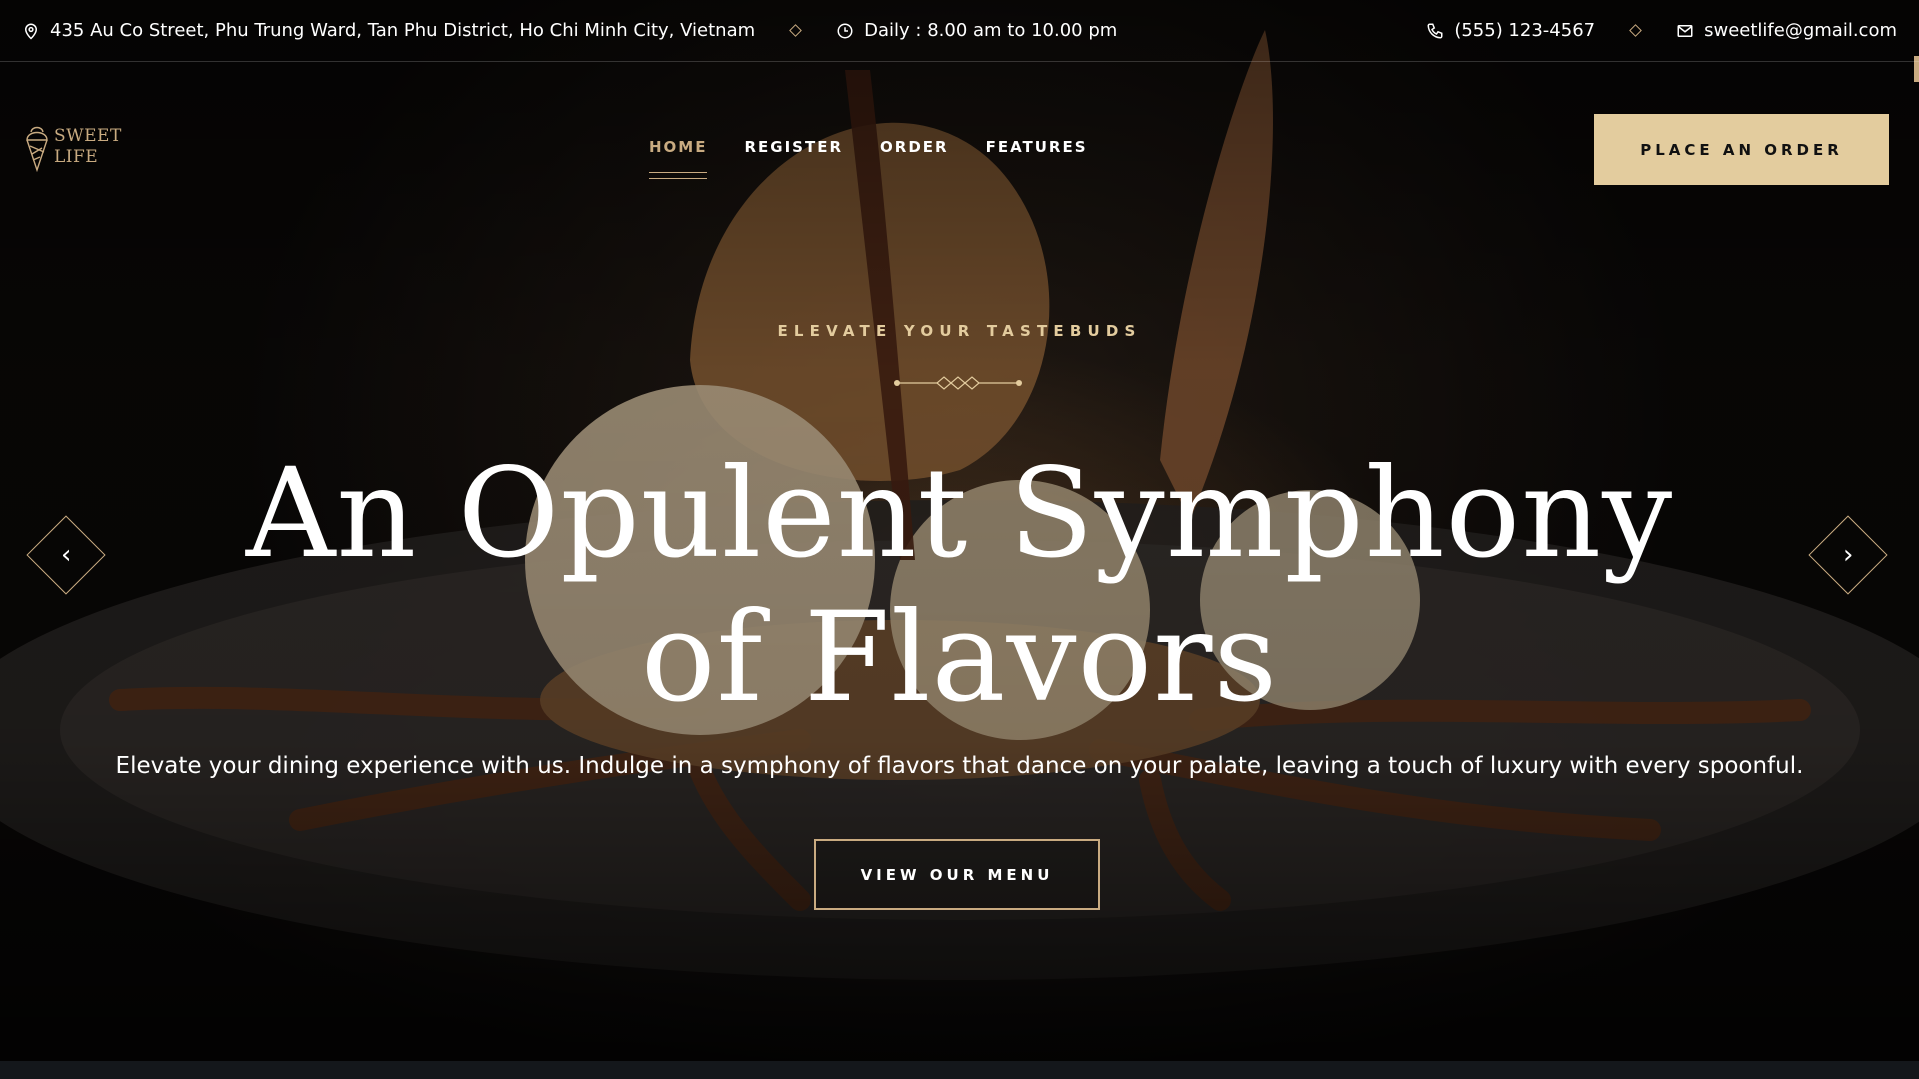 This screenshot has height=1079, width=1919. What do you see at coordinates (1685, 30) in the screenshot?
I see `mail-icon` at bounding box center [1685, 30].